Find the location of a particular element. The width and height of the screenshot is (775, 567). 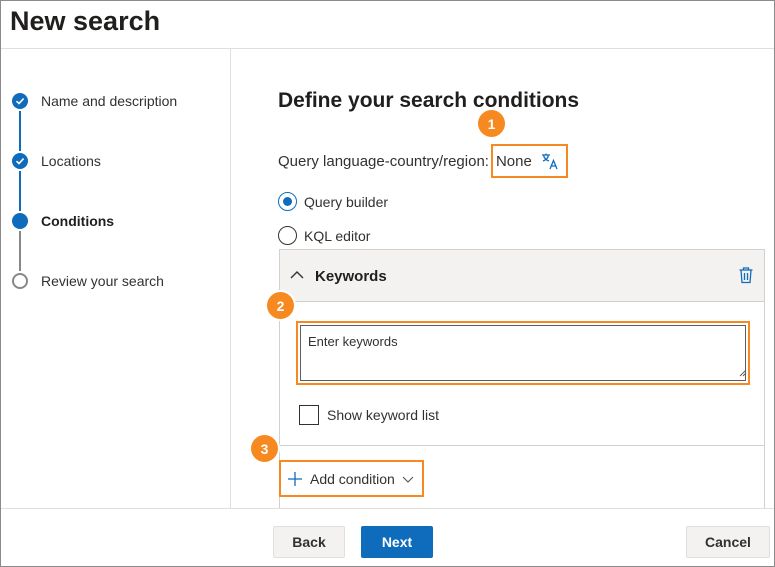

callout-badge: 3 is located at coordinates (264, 448).